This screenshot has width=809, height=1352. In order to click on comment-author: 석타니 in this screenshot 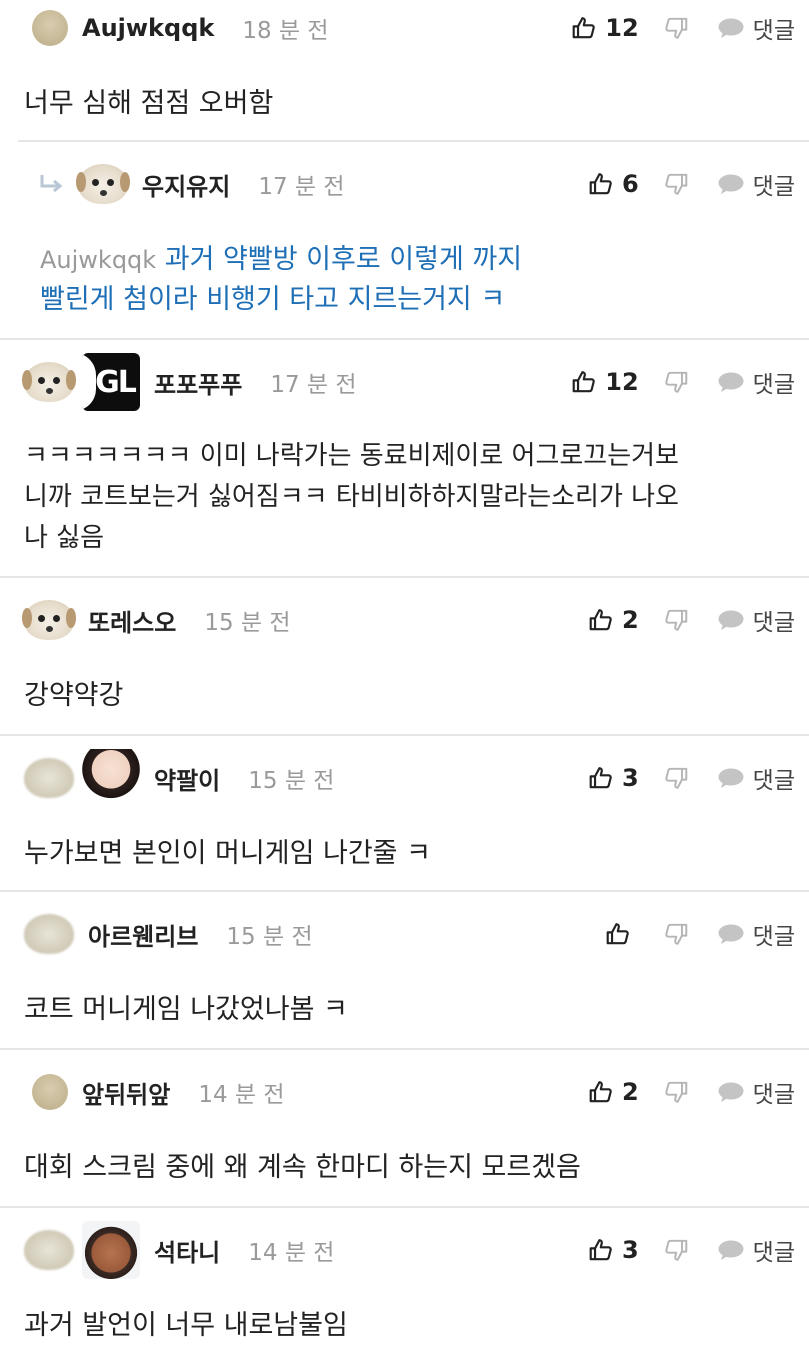, I will do `click(187, 1250)`.